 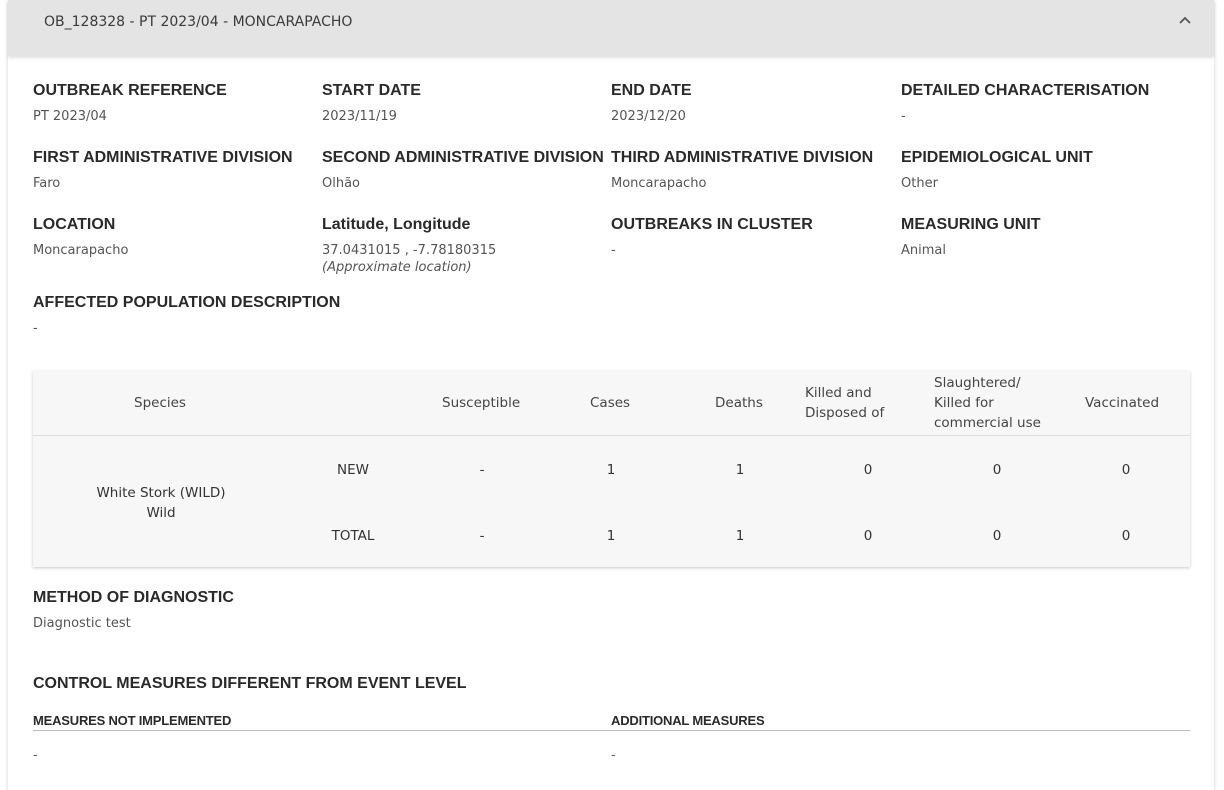 I want to click on th-deaths: Deaths, so click(x=739, y=403).